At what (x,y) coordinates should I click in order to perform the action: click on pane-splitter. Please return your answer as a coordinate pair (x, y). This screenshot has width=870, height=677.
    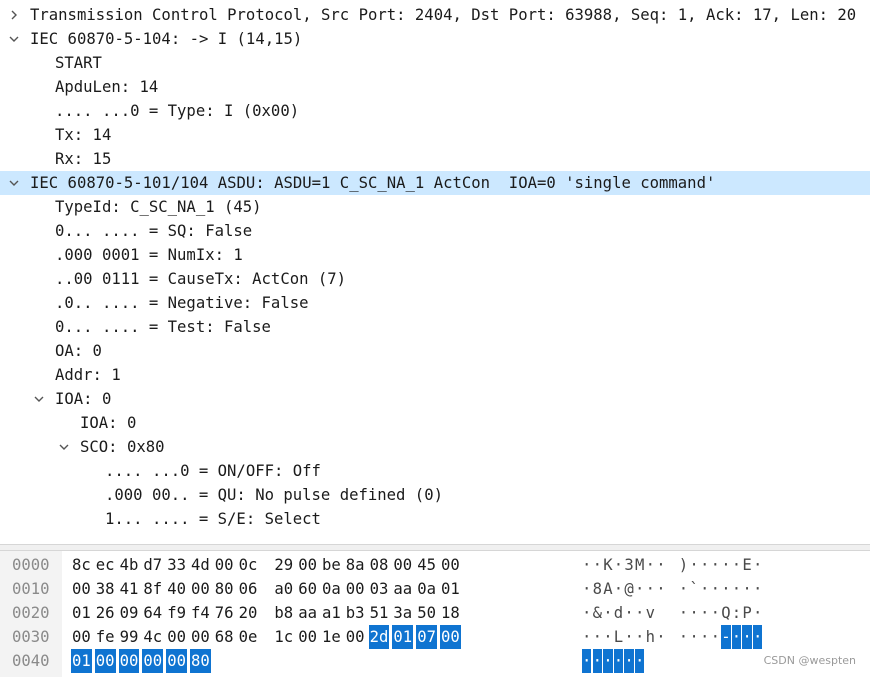
    Looking at the image, I should click on (435, 547).